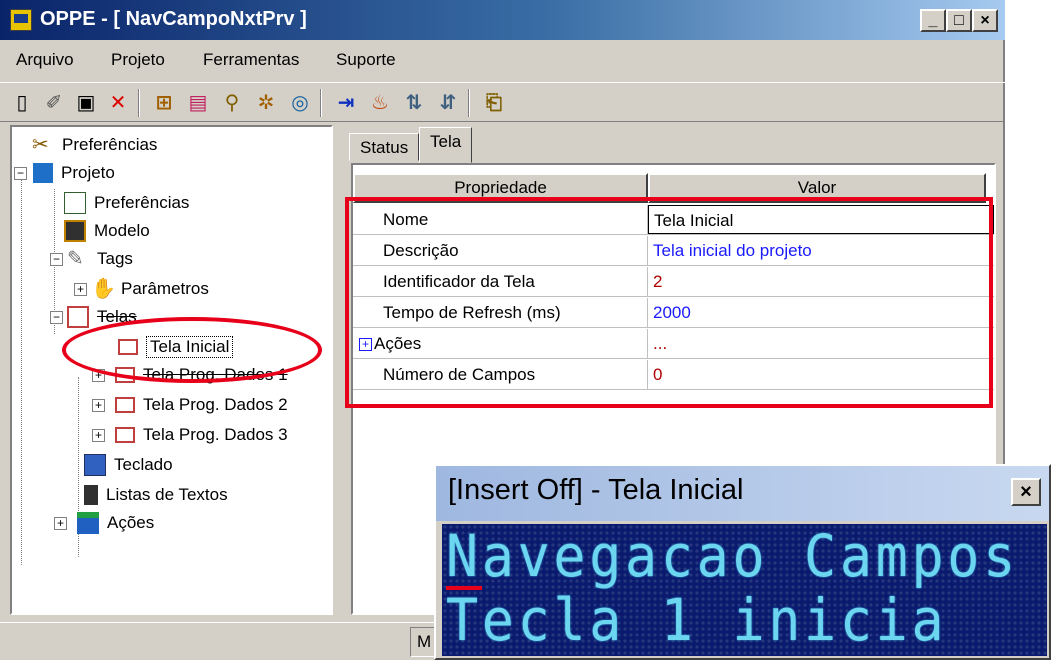  I want to click on minimize-button: _, so click(933, 20).